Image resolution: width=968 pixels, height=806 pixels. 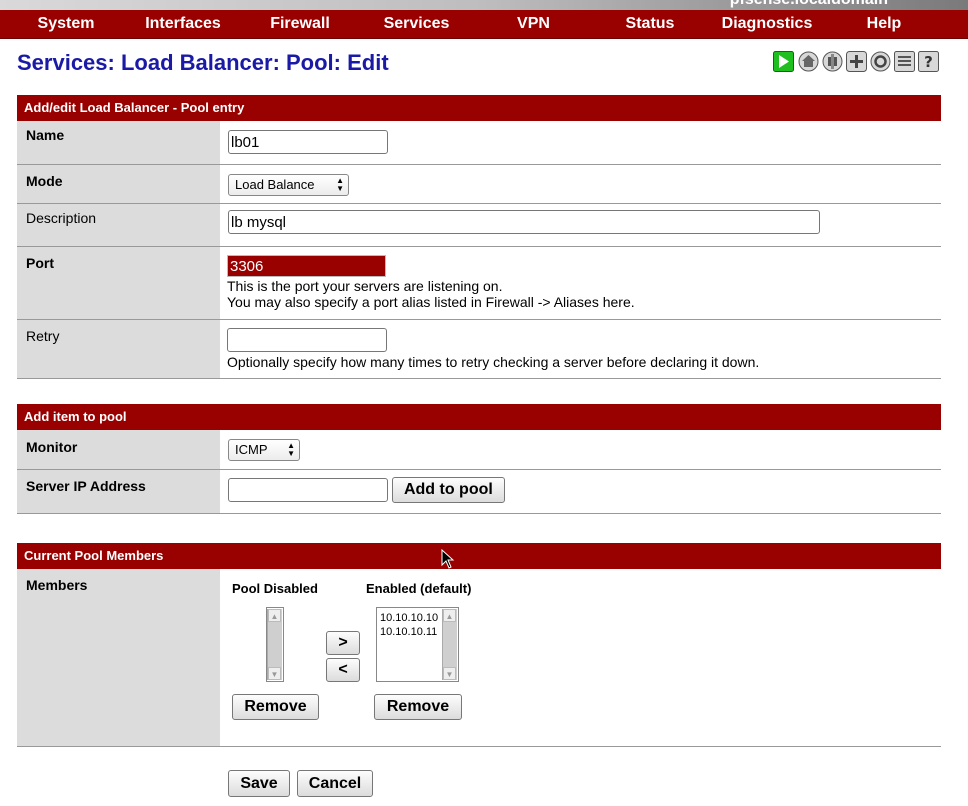 What do you see at coordinates (524, 222) in the screenshot?
I see `description-input` at bounding box center [524, 222].